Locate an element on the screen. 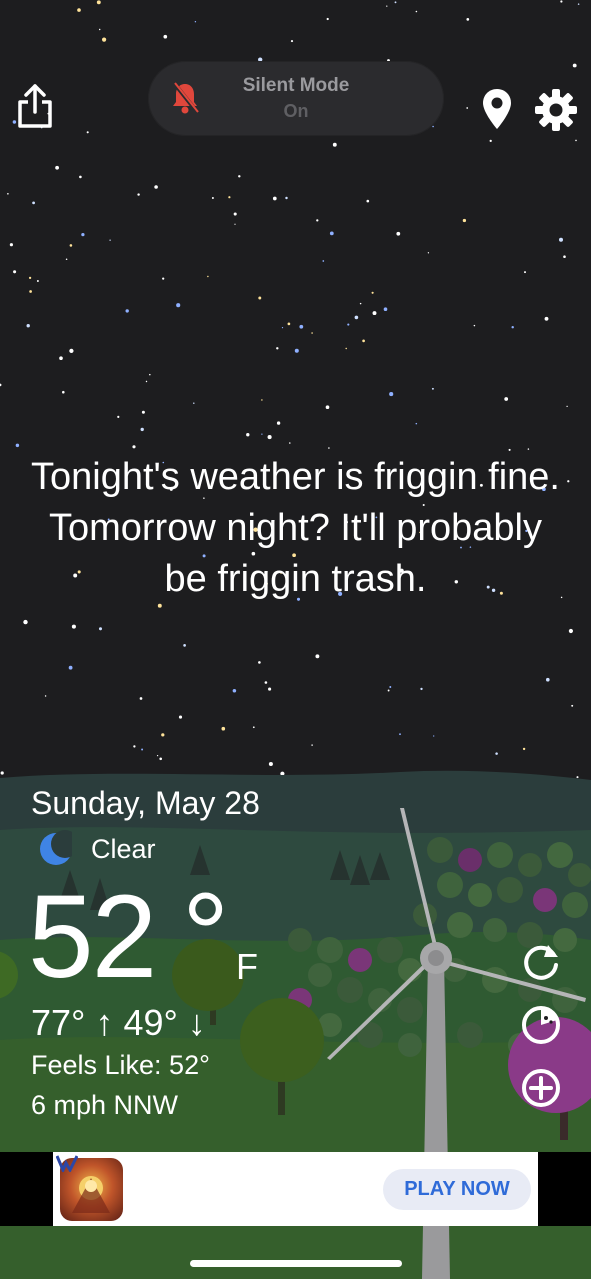  share-icon is located at coordinates (35, 106).